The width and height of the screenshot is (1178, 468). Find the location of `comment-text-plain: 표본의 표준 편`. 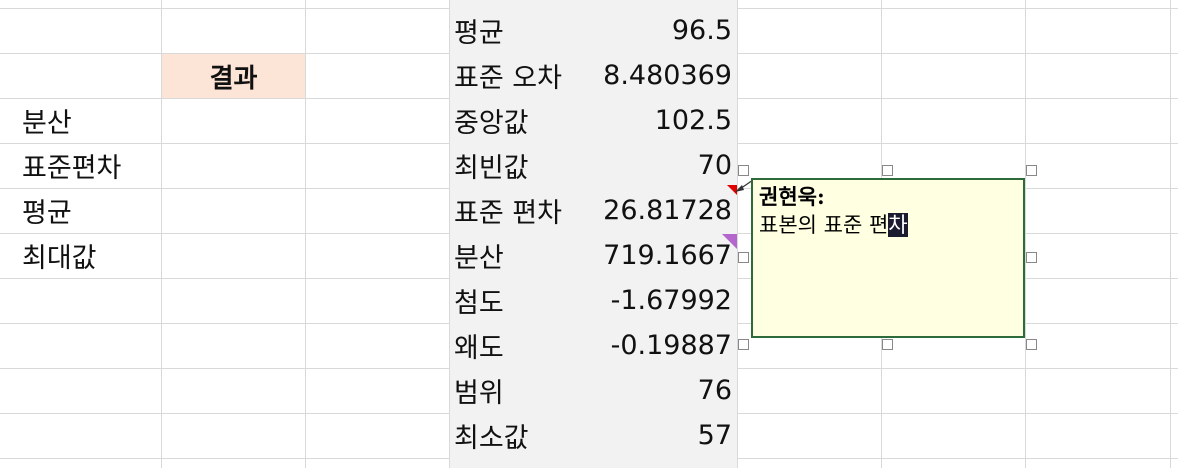

comment-text-plain: 표본의 표준 편 is located at coordinates (824, 225).